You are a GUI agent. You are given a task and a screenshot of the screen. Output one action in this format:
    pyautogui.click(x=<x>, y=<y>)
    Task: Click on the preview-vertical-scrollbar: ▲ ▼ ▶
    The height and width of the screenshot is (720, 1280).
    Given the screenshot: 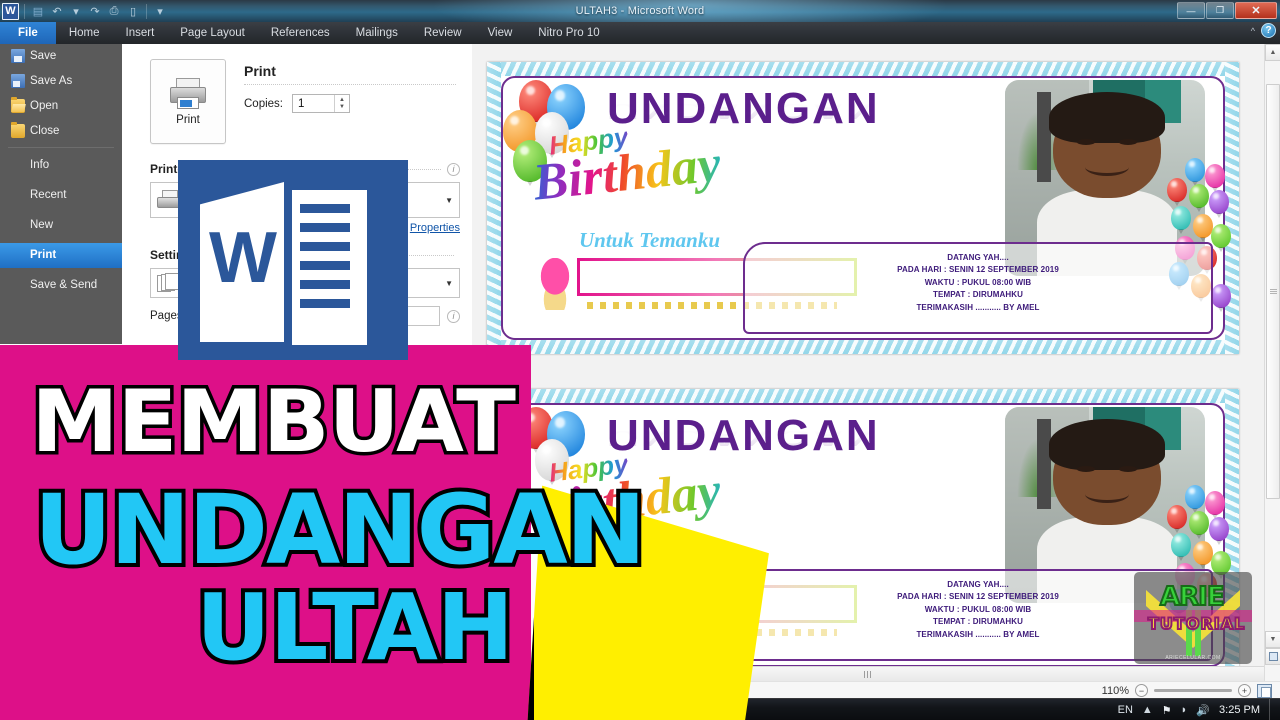 What is the action you would take?
    pyautogui.click(x=1272, y=363)
    